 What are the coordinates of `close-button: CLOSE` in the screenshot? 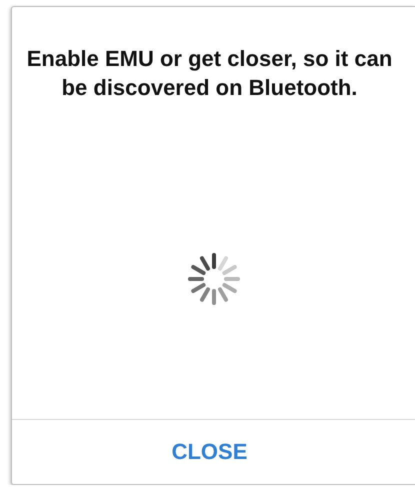 It's located at (210, 452).